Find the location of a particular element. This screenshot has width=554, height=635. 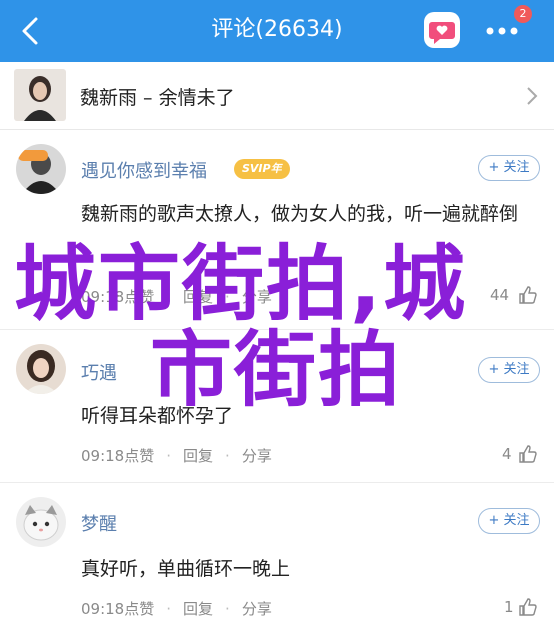

page-title: 评论(26634) is located at coordinates (277, 29).